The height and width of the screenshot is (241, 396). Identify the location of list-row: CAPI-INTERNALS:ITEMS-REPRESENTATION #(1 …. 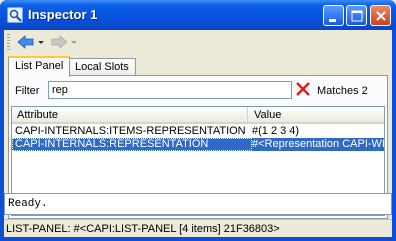
(198, 131).